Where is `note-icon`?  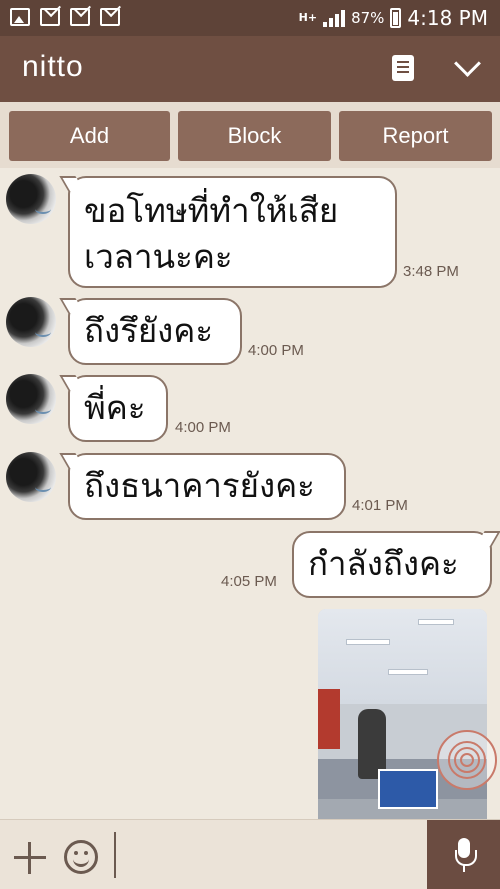
note-icon is located at coordinates (403, 68).